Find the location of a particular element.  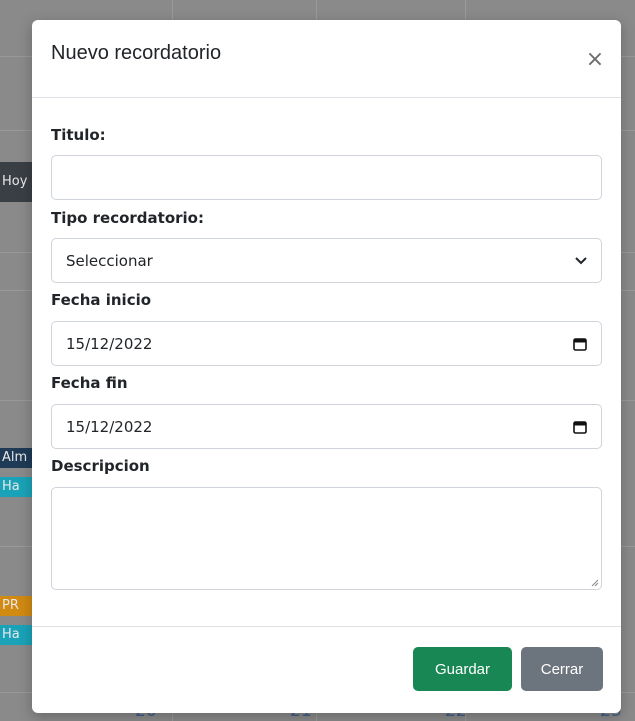

descripcion-label: Descripcion is located at coordinates (100, 466).